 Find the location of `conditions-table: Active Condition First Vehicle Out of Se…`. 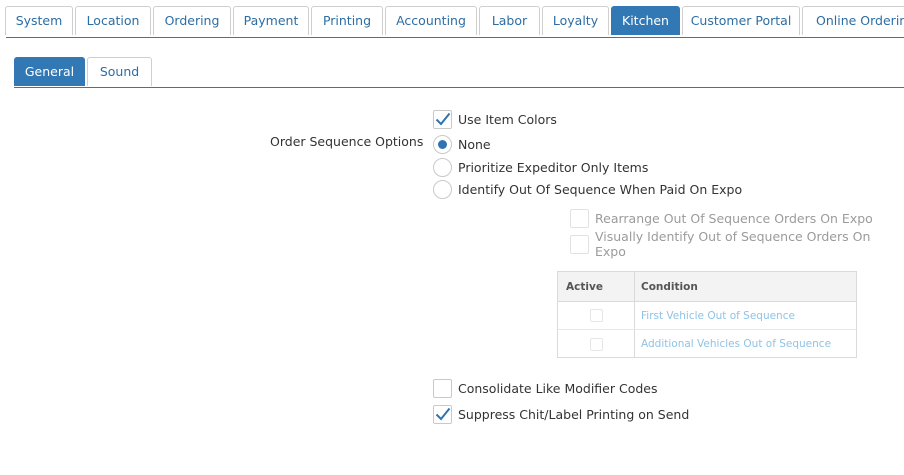

conditions-table: Active Condition First Vehicle Out of Se… is located at coordinates (707, 314).